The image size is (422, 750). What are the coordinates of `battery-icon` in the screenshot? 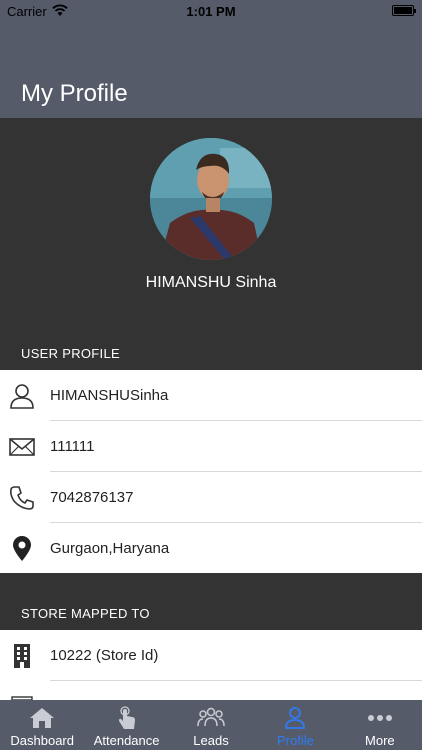 It's located at (404, 10).